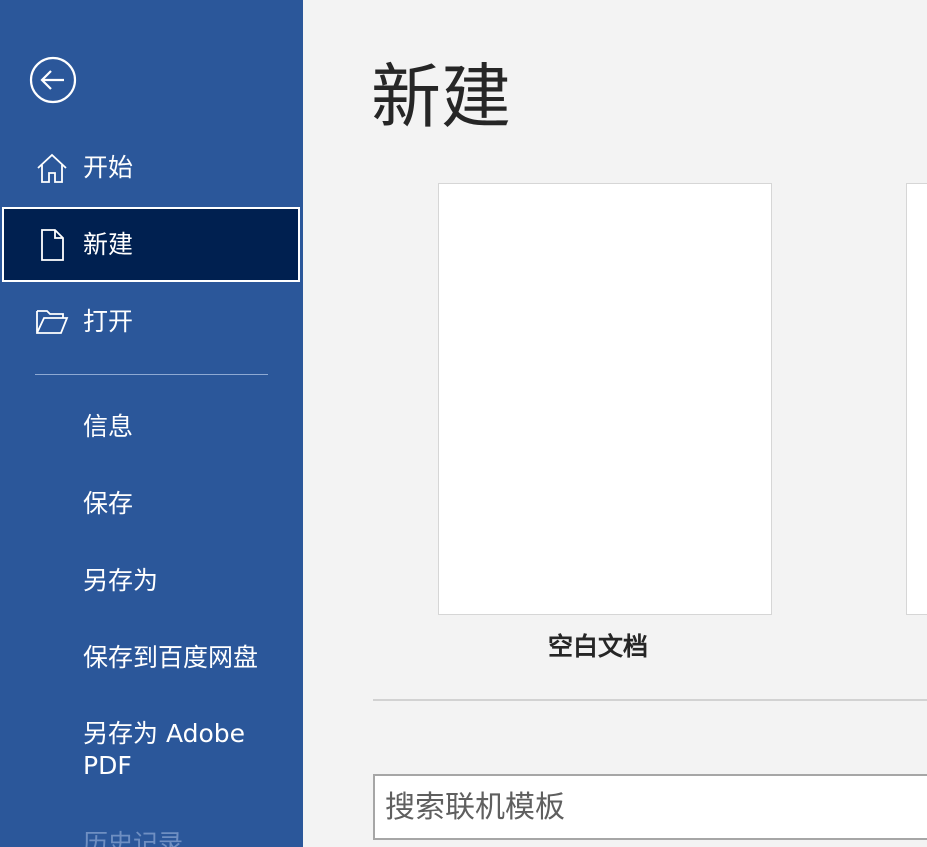 This screenshot has height=847, width=927. What do you see at coordinates (151, 244) in the screenshot?
I see `nav-item-new: 新建` at bounding box center [151, 244].